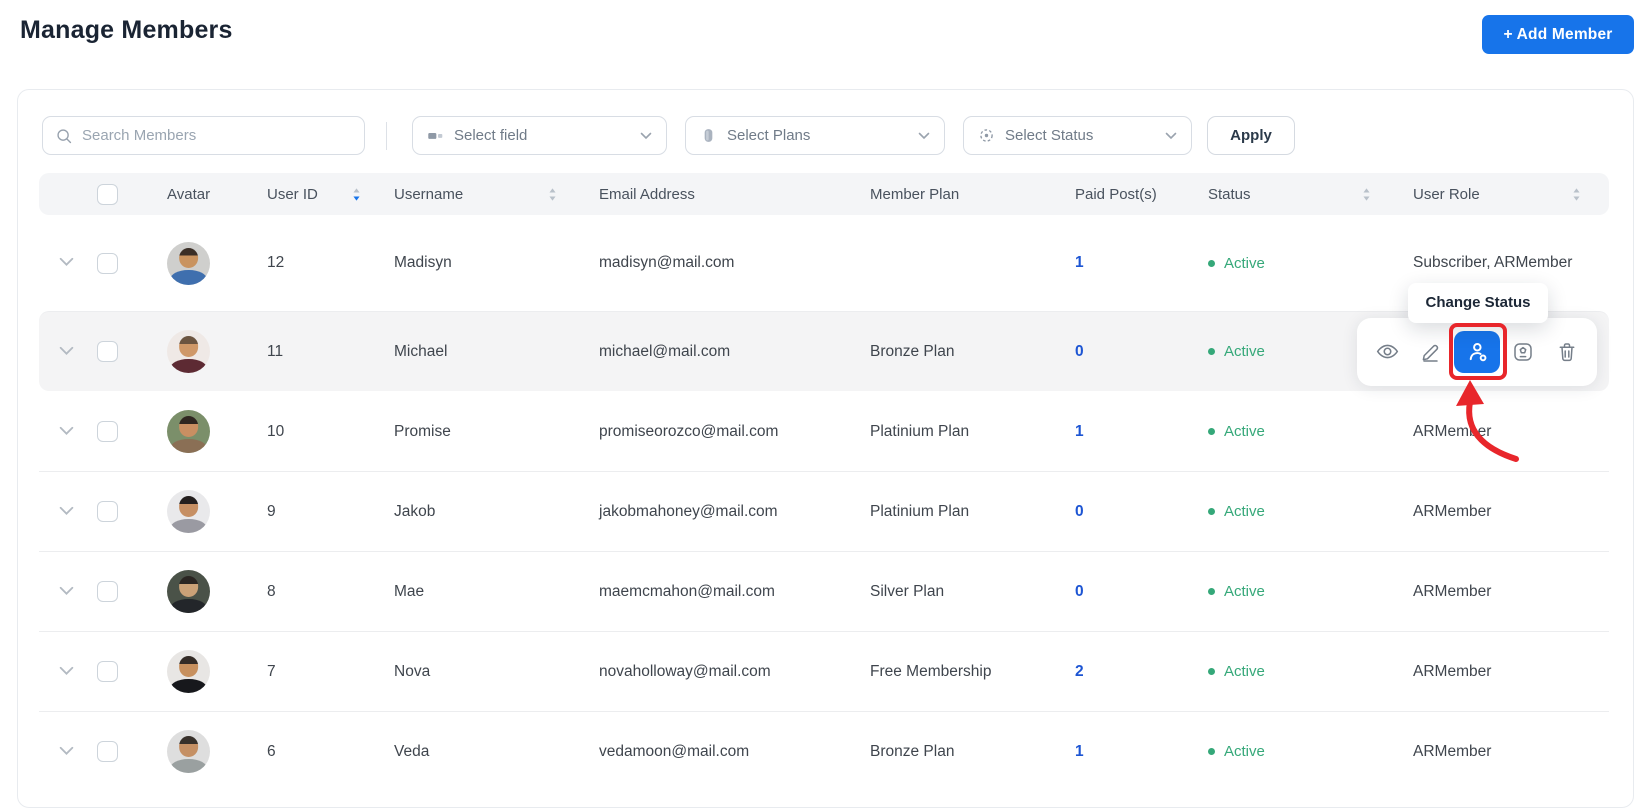 The width and height of the screenshot is (1651, 809). Describe the element at coordinates (276, 262) in the screenshot. I see `user-id: 12` at that location.